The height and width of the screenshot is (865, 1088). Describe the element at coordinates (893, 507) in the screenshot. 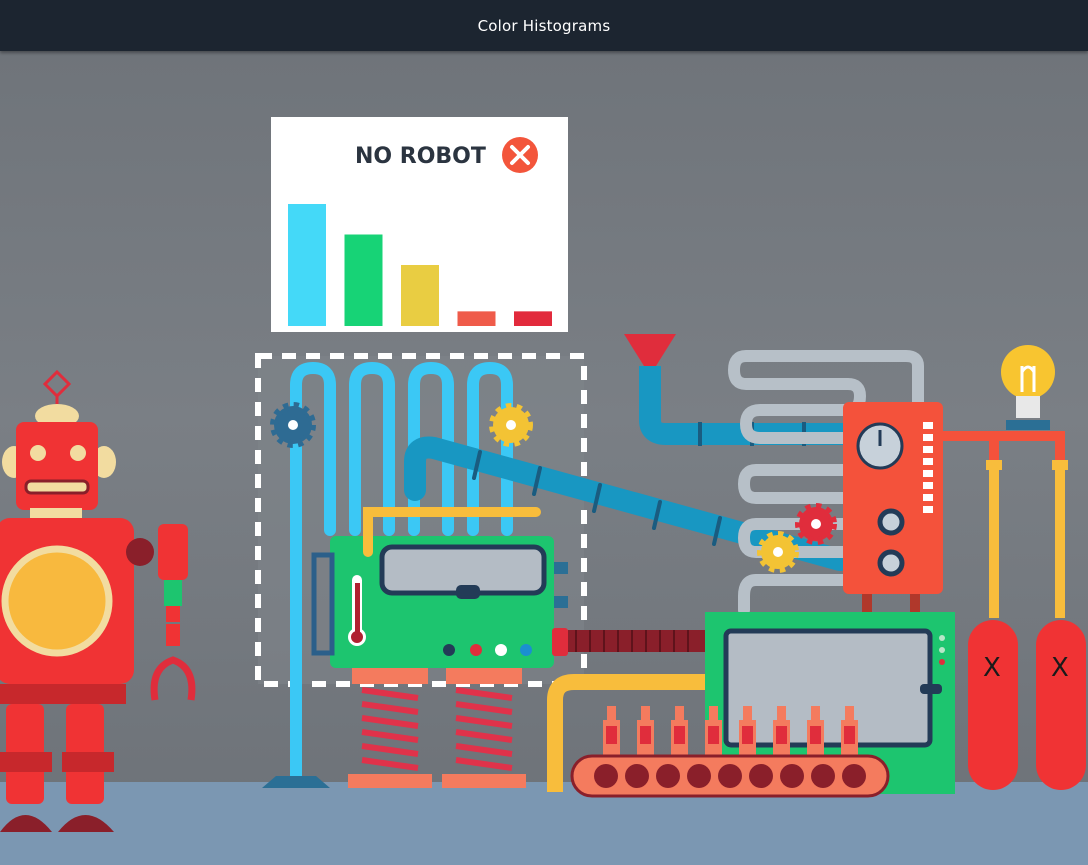

I see `orange-control-panel` at that location.